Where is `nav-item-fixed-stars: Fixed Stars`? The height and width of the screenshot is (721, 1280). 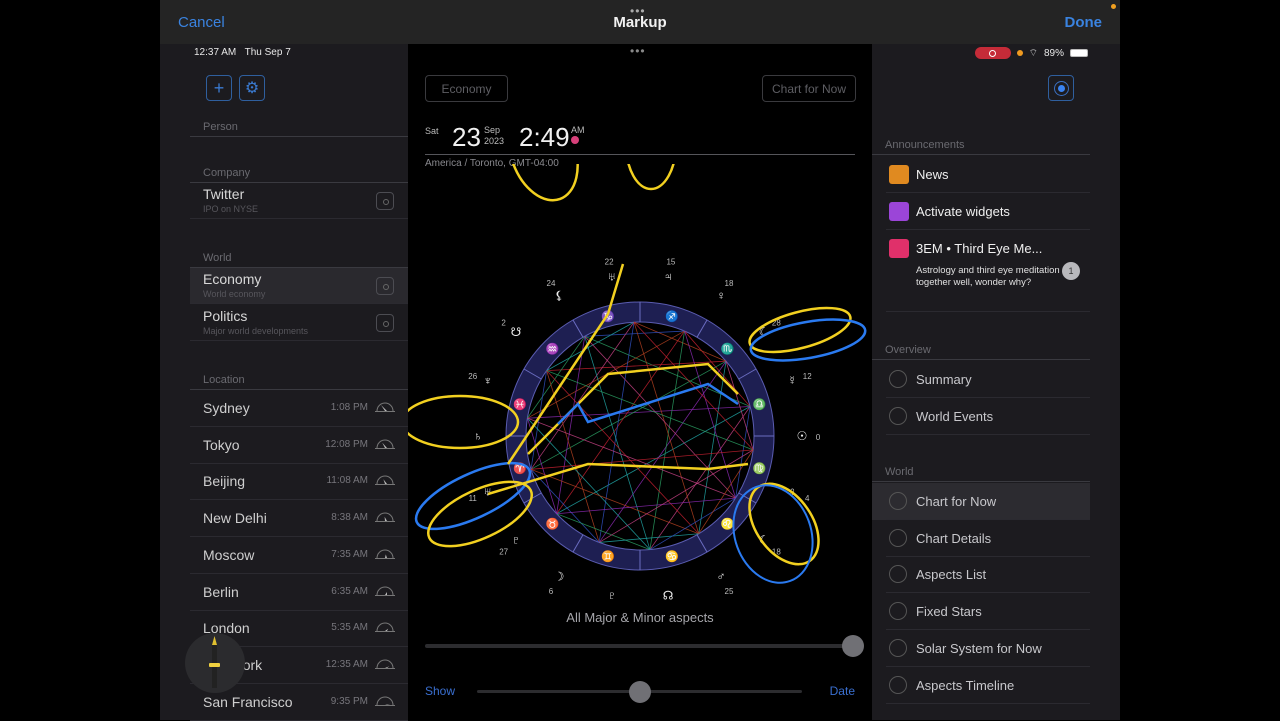
nav-item-fixed-stars: Fixed Stars is located at coordinates (981, 612).